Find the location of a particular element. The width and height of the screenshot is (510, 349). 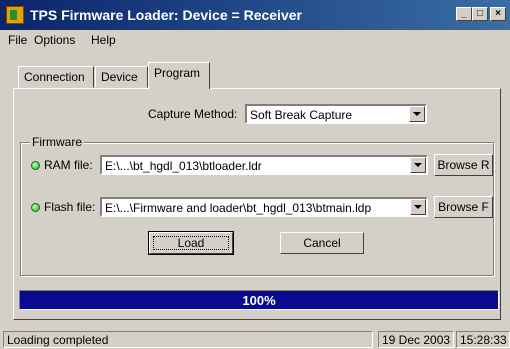

browse-flash-label: Browse F is located at coordinates (463, 207).